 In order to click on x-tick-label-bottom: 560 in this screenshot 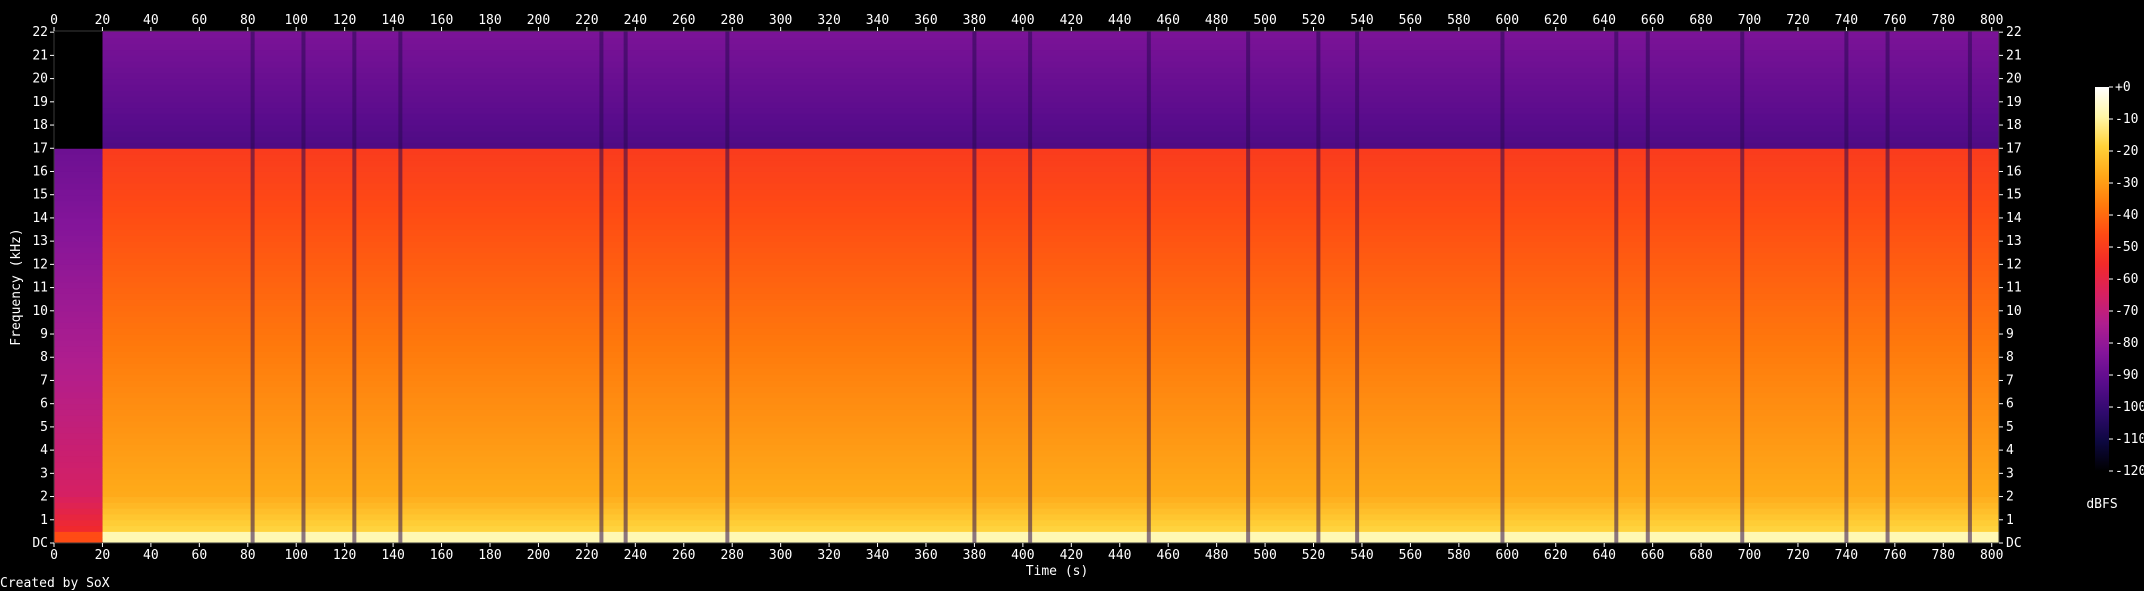, I will do `click(1410, 555)`.